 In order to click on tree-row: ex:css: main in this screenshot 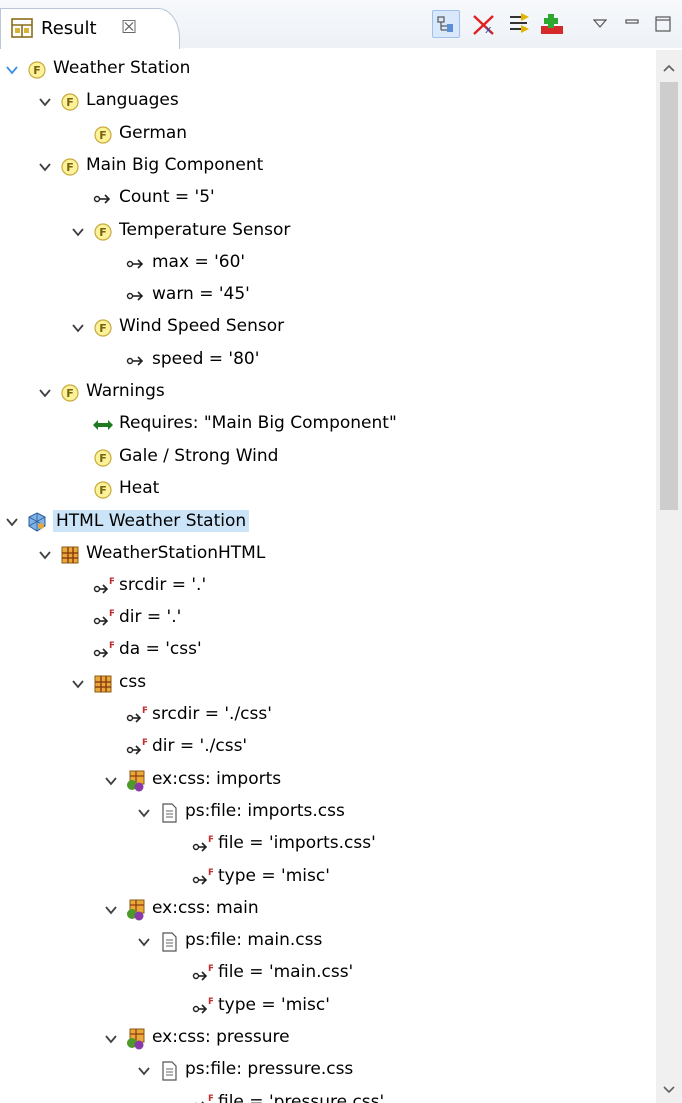, I will do `click(328, 910)`.